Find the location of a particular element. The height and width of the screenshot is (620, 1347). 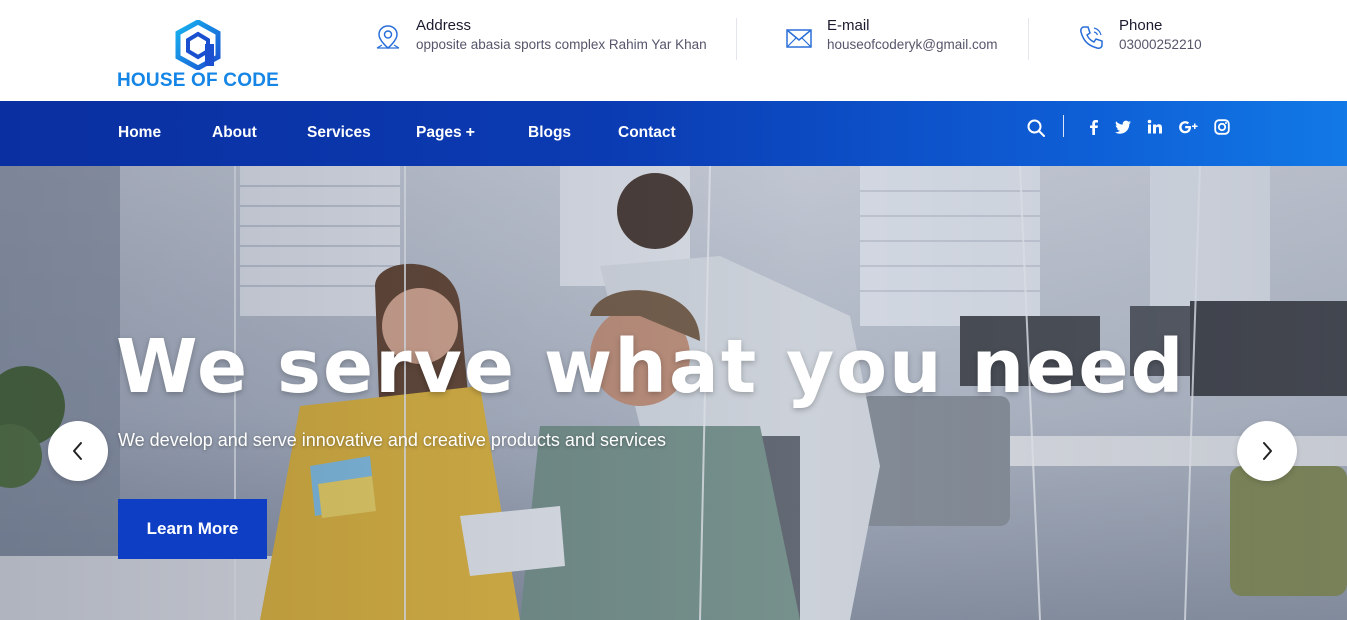

nav-item-pages-label: Pages is located at coordinates (439, 132).